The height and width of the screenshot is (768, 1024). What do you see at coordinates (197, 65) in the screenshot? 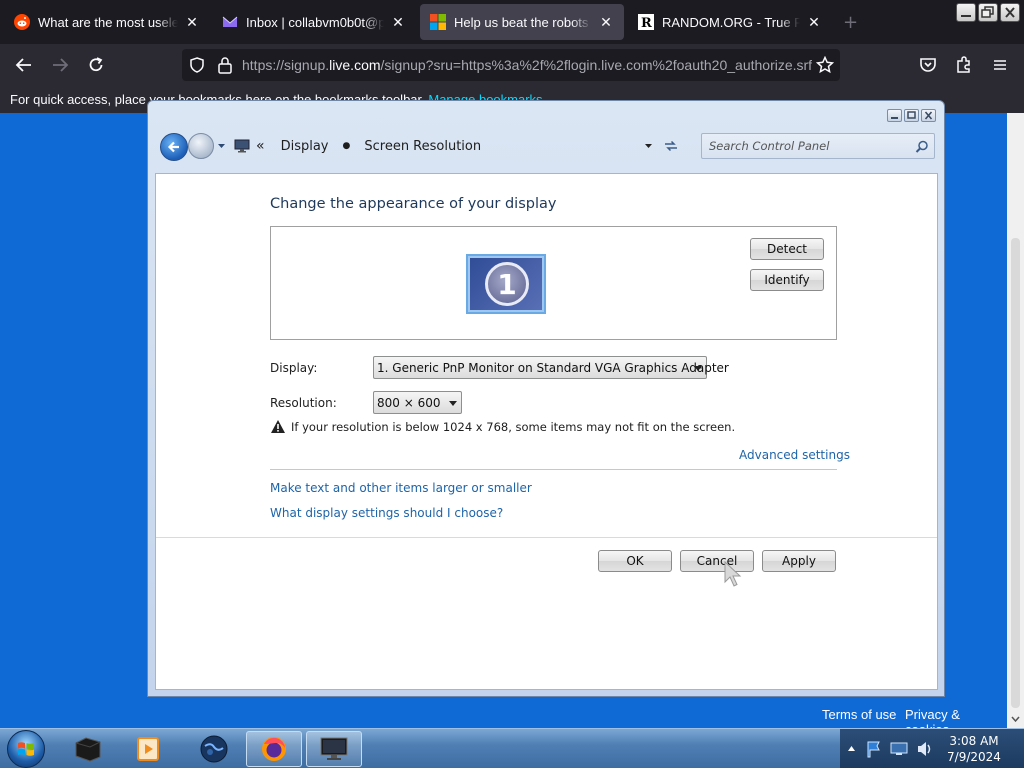
I see `shield-icon` at bounding box center [197, 65].